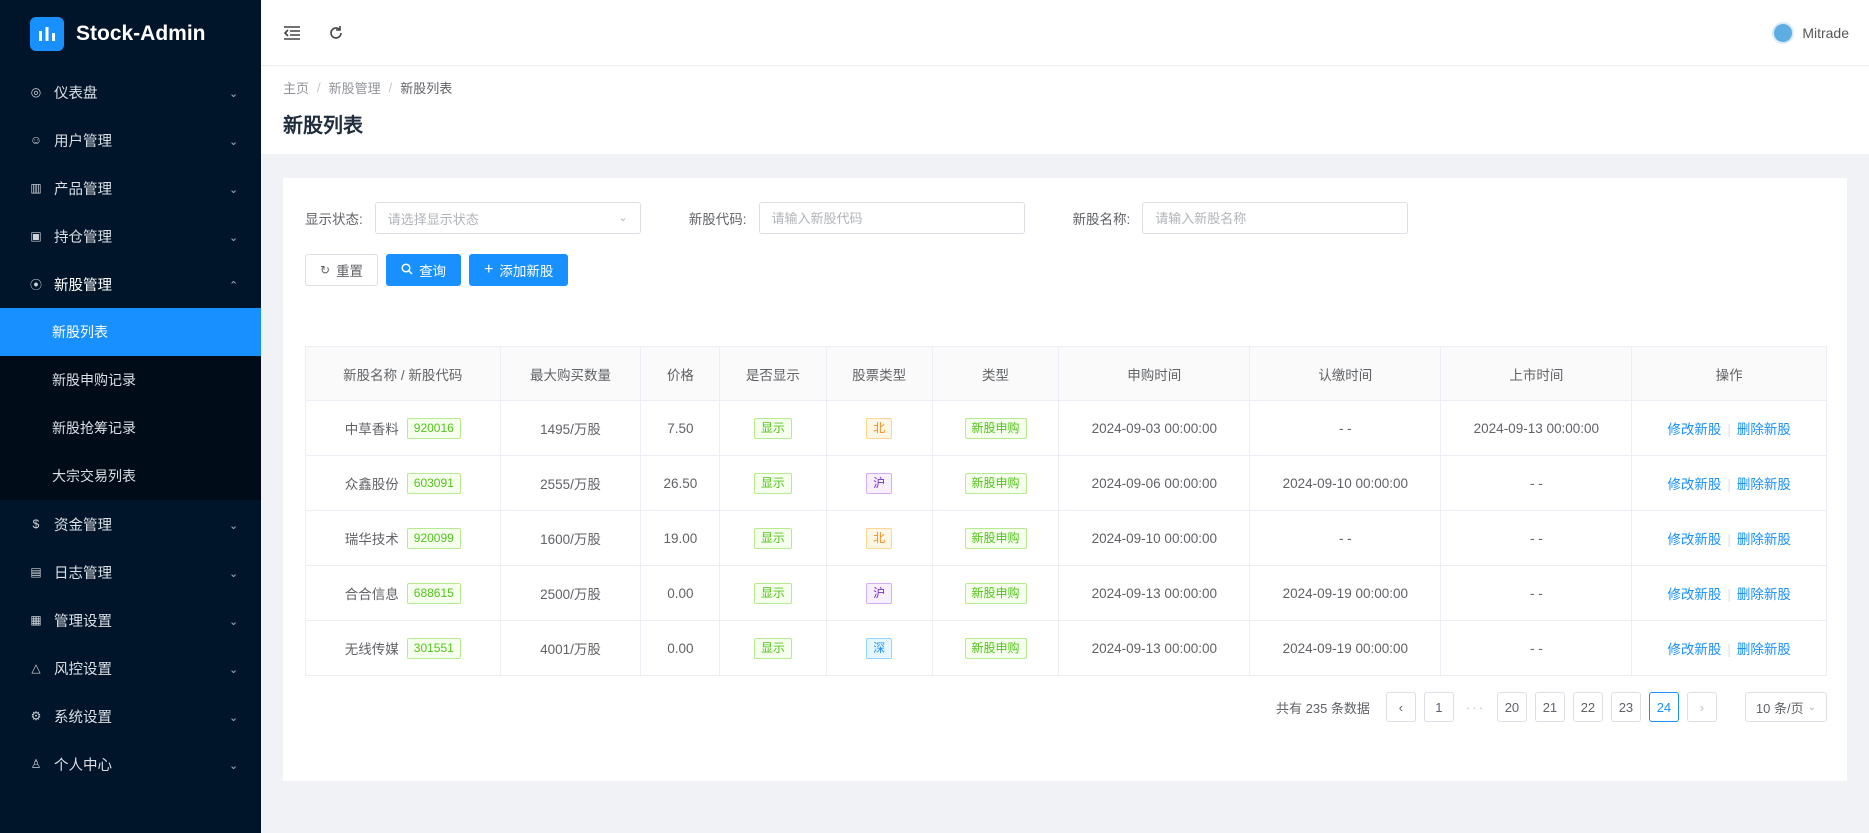 The width and height of the screenshot is (1869, 833). Describe the element at coordinates (1275, 218) in the screenshot. I see `name-input` at that location.